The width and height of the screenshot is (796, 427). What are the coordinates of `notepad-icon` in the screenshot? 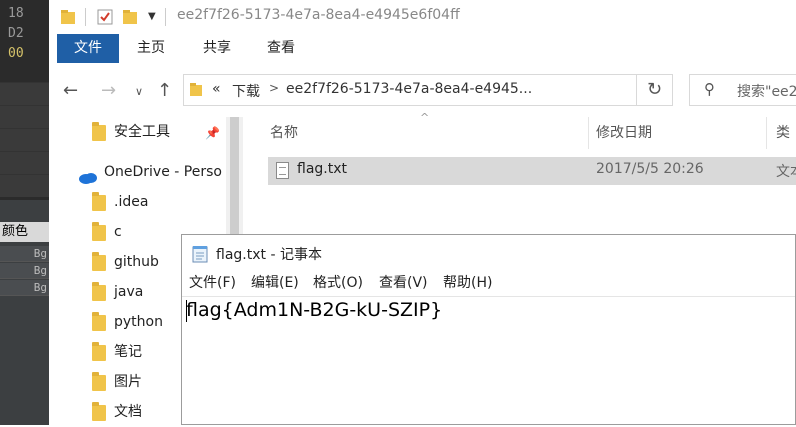 It's located at (200, 256).